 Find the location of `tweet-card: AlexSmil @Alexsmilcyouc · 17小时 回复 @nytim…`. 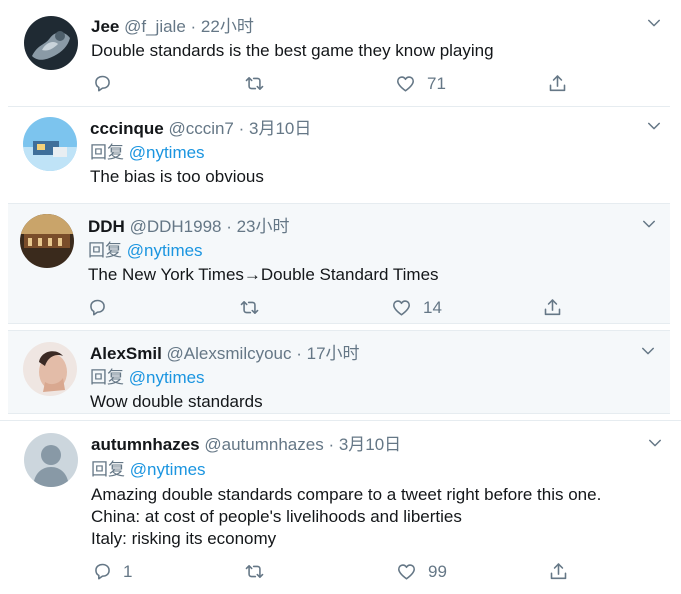

tweet-card: AlexSmil @Alexsmilcyouc · 17小时 回复 @nytim… is located at coordinates (339, 372).